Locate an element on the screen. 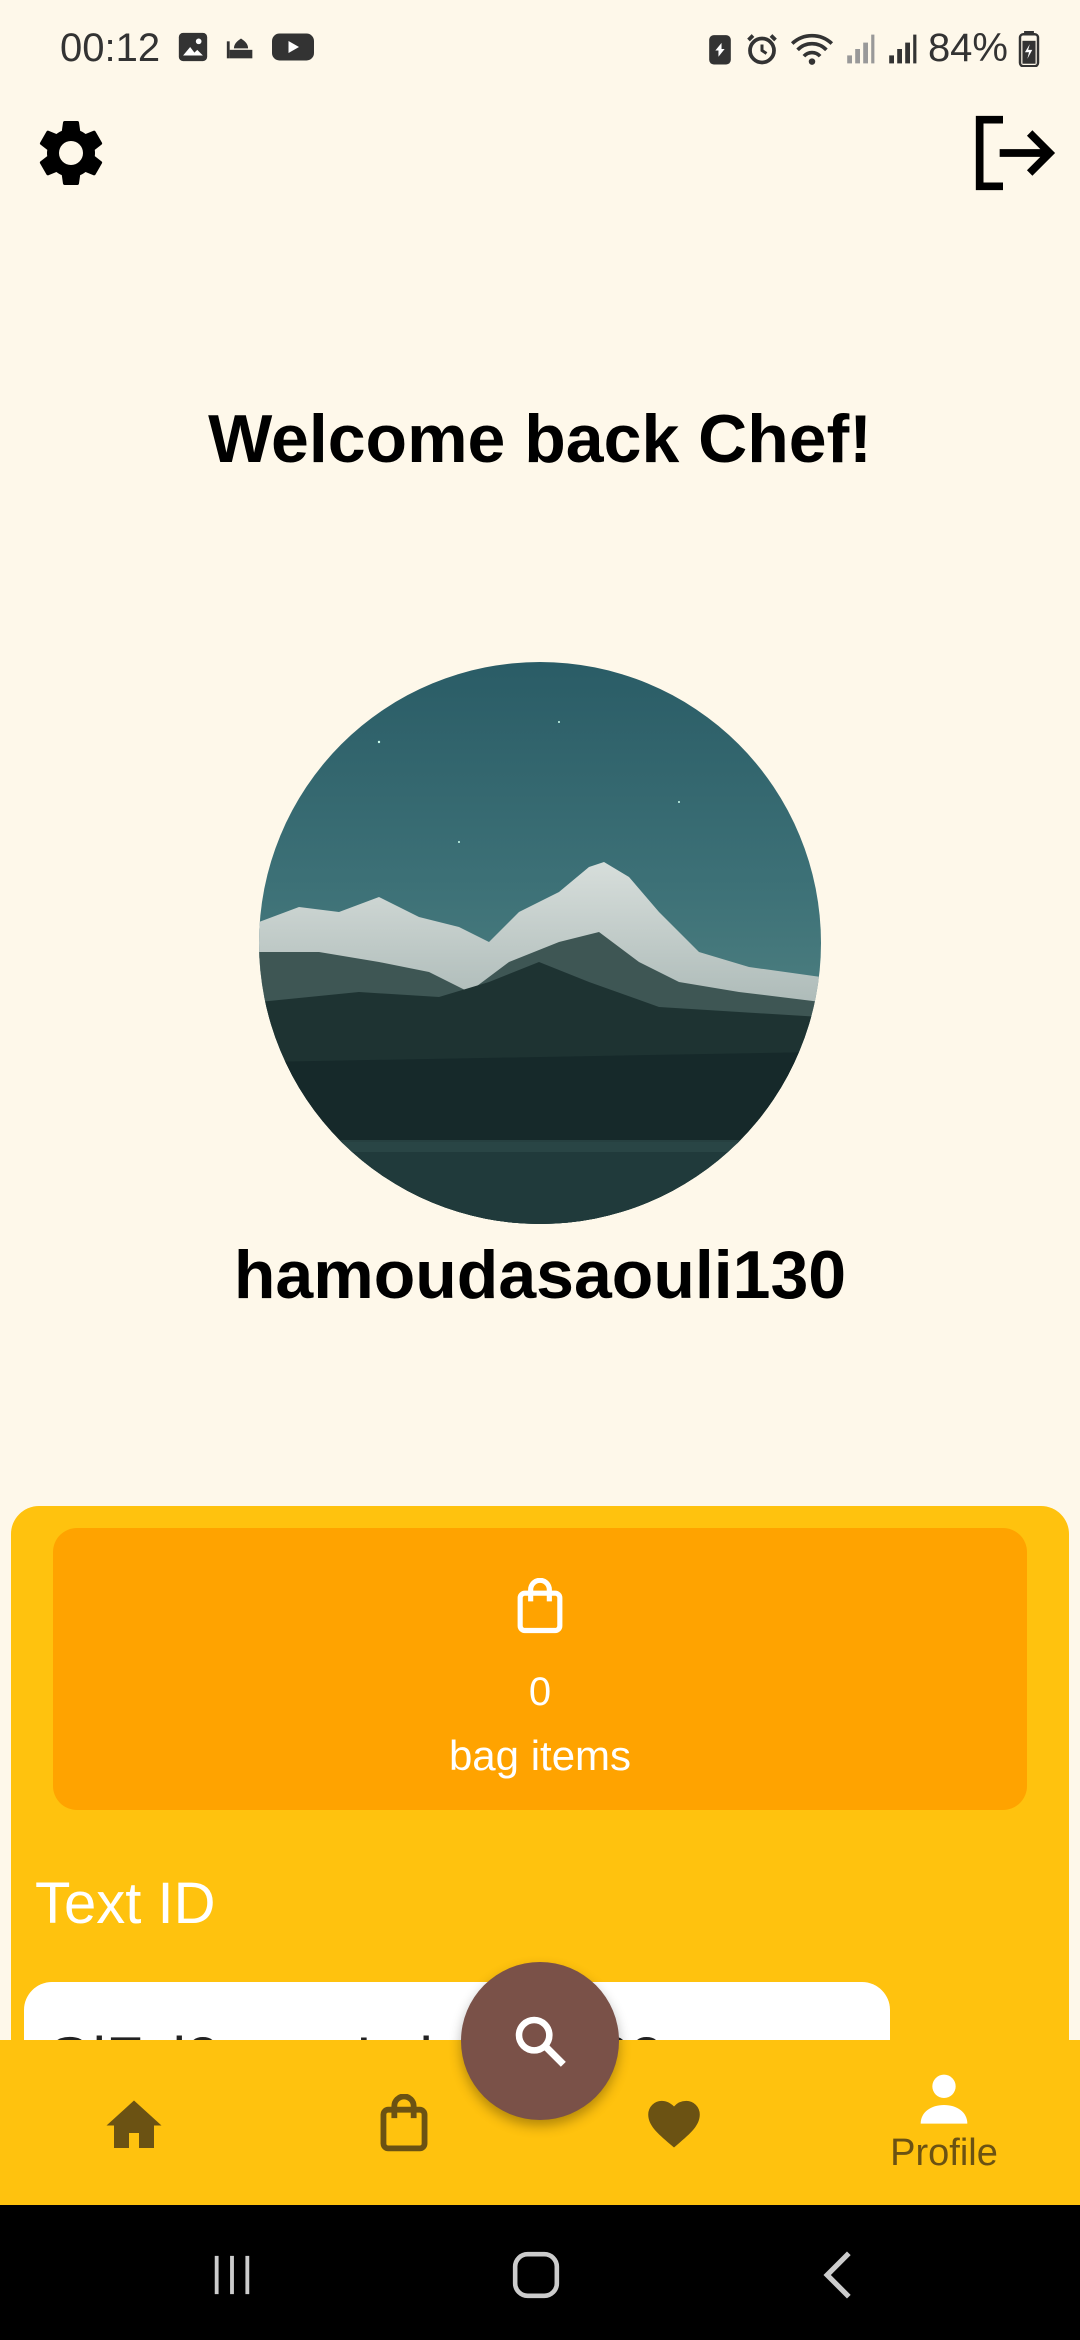 Image resolution: width=1080 pixels, height=2340 pixels. mosque-icon is located at coordinates (239, 48).